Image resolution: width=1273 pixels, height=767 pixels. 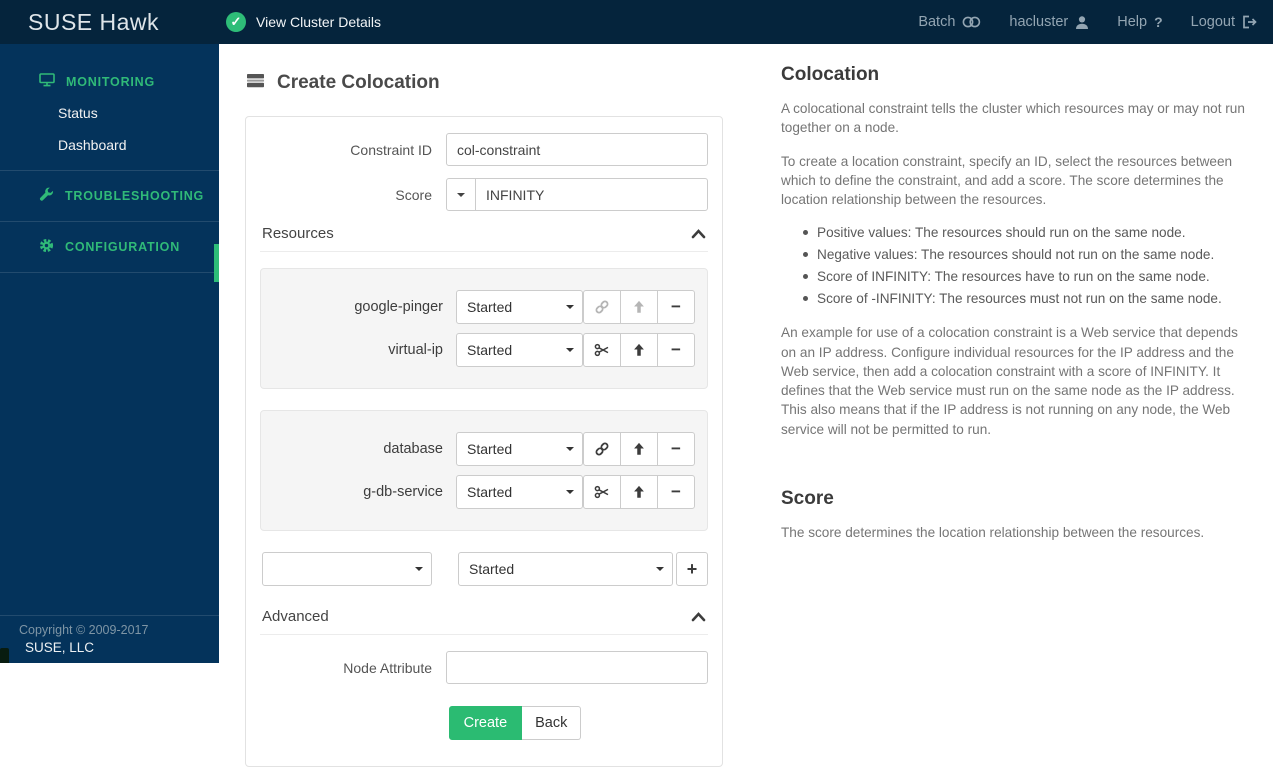 I want to click on colocation-list-icon, so click(x=256, y=83).